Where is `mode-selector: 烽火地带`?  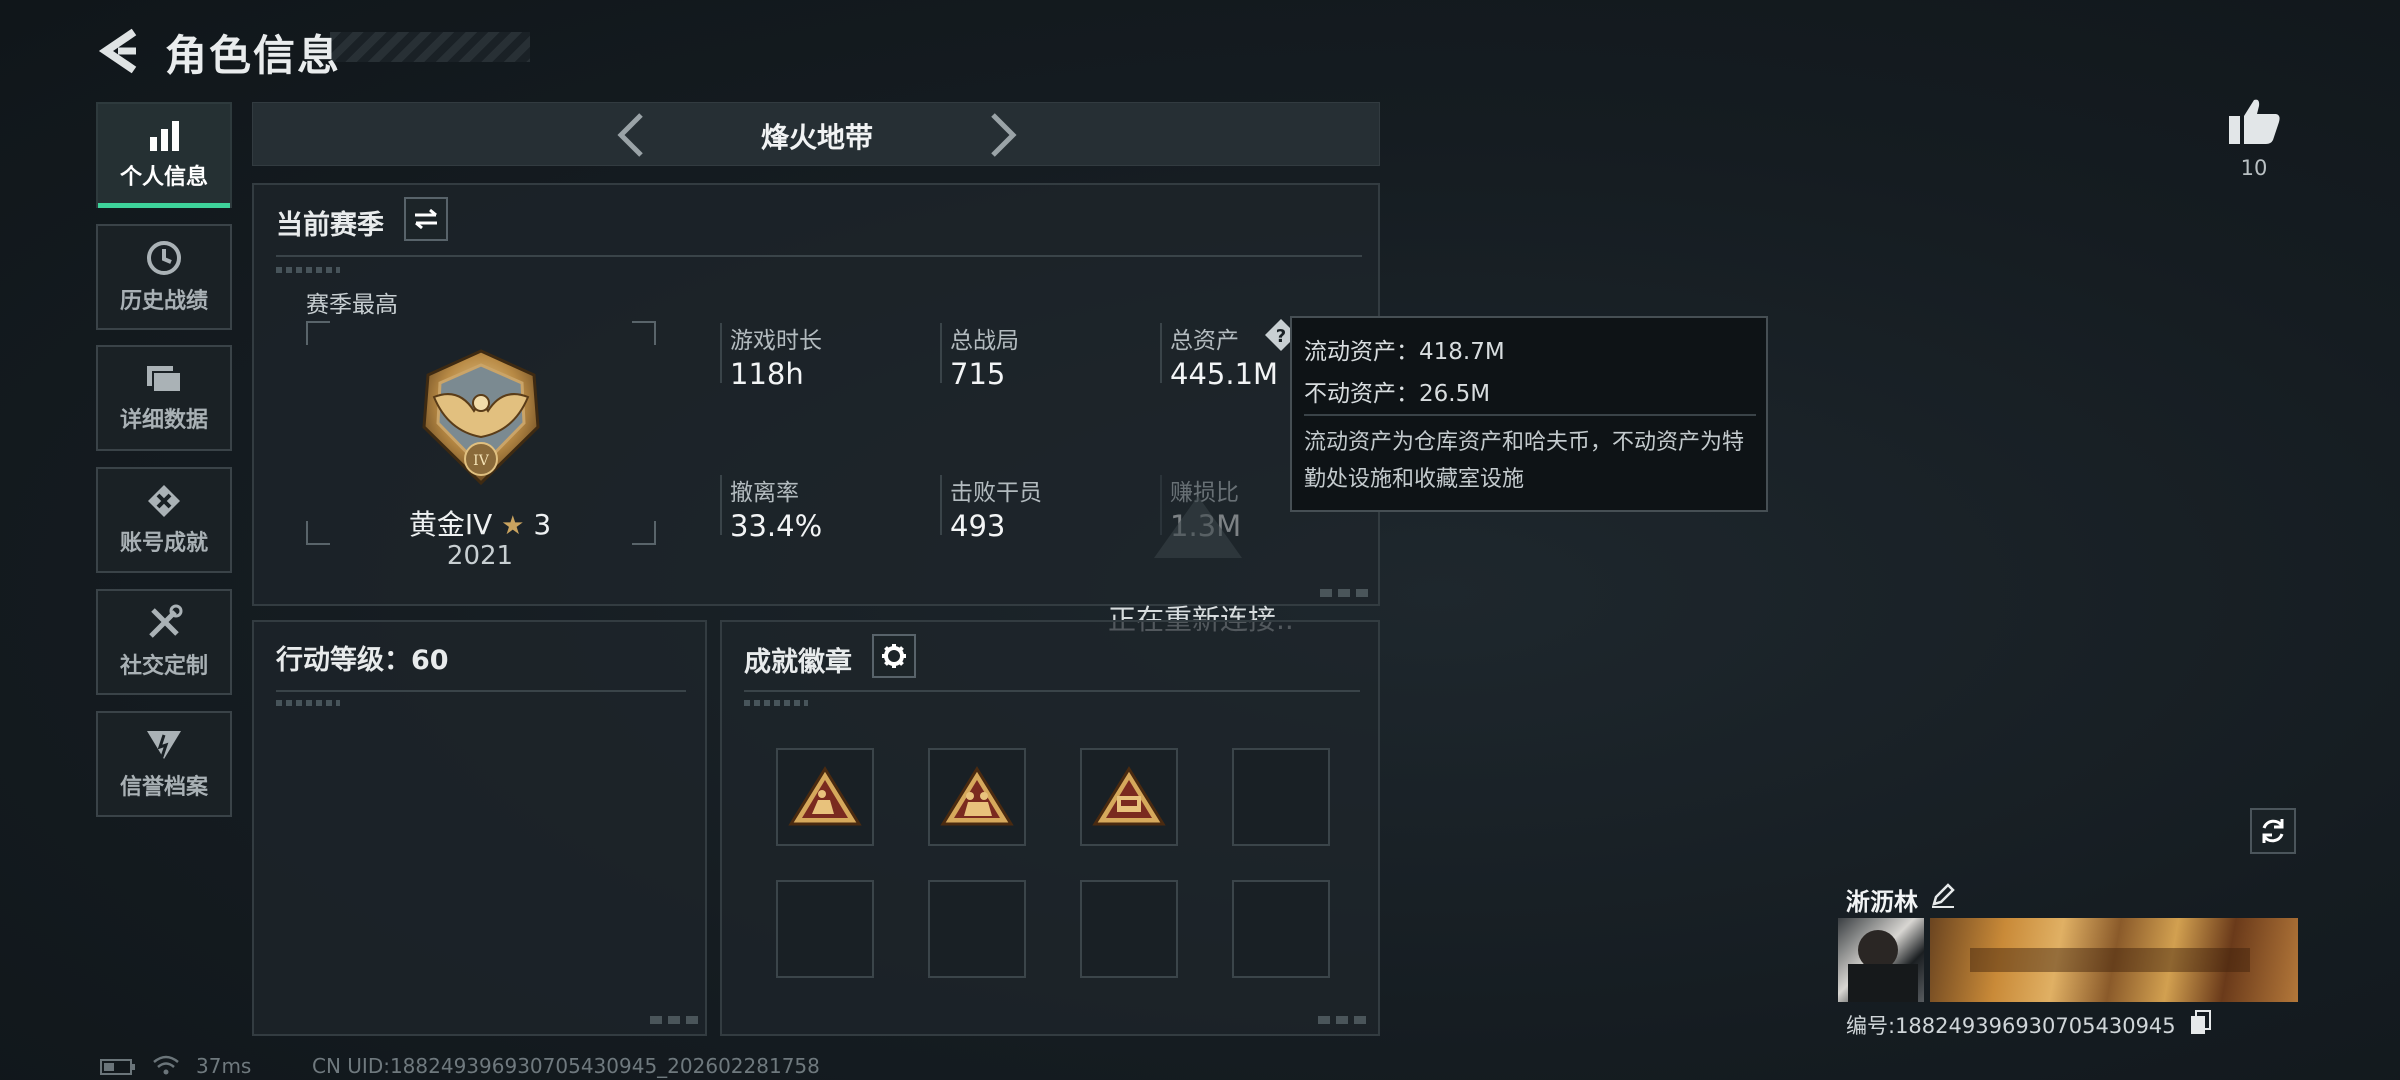
mode-selector: 烽火地带 is located at coordinates (816, 134).